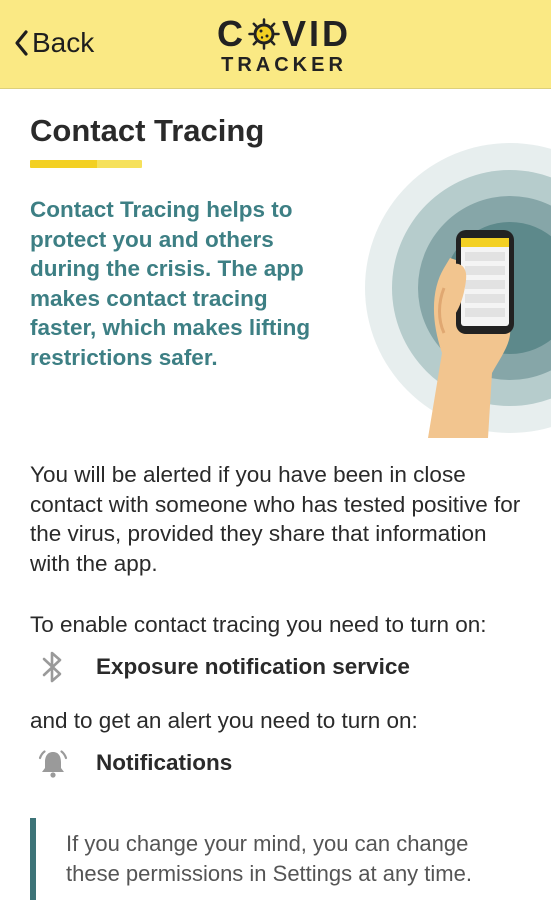  I want to click on permission-2-label: Notifications, so click(164, 762).